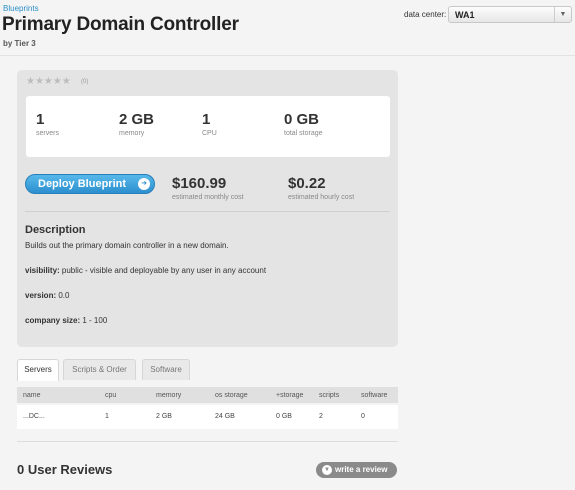 The image size is (575, 490). I want to click on company-size-value: 1 - 100, so click(94, 320).